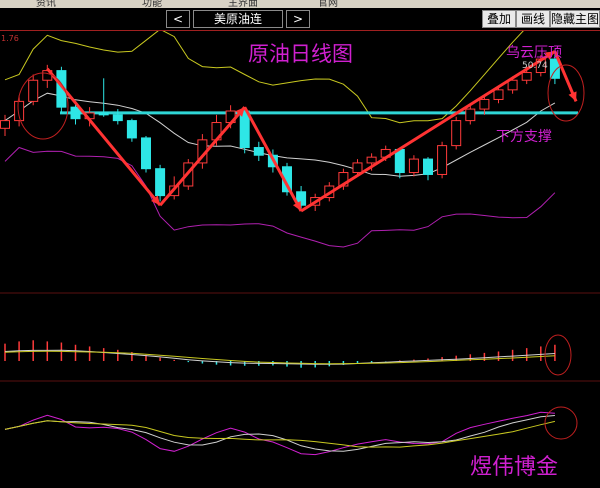  Describe the element at coordinates (499, 19) in the screenshot. I see `overlay-button: 叠加` at that location.